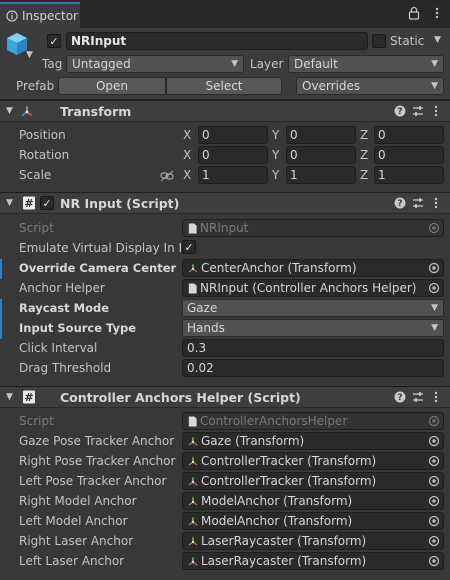 This screenshot has height=580, width=450. What do you see at coordinates (42, 135) in the screenshot?
I see `position-label: Position` at bounding box center [42, 135].